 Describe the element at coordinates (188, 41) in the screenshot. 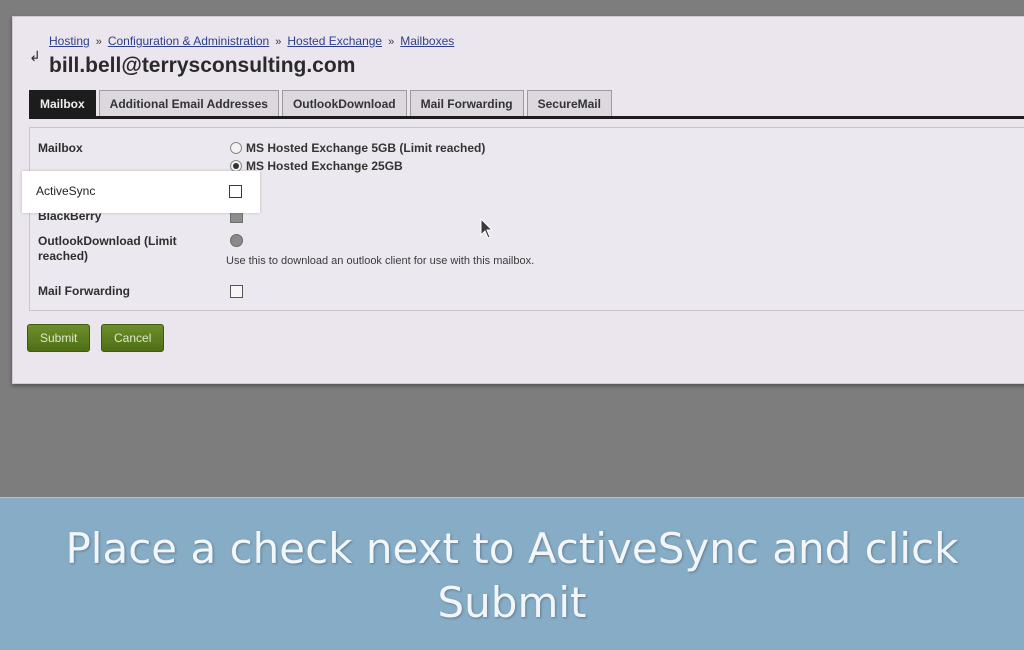

I see `breadcrumb-config-admin: Configuration & Administration` at that location.